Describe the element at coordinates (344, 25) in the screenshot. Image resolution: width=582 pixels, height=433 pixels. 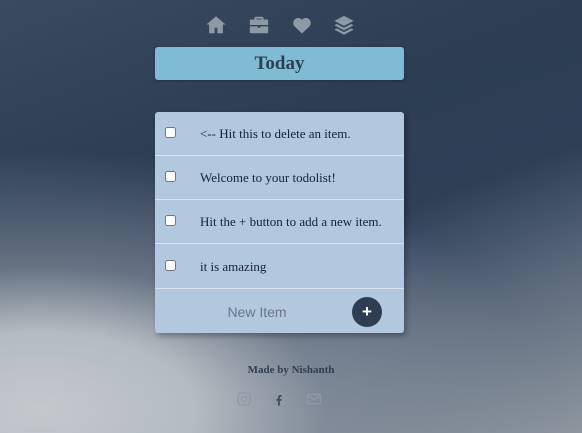
I see `layers-icon` at that location.